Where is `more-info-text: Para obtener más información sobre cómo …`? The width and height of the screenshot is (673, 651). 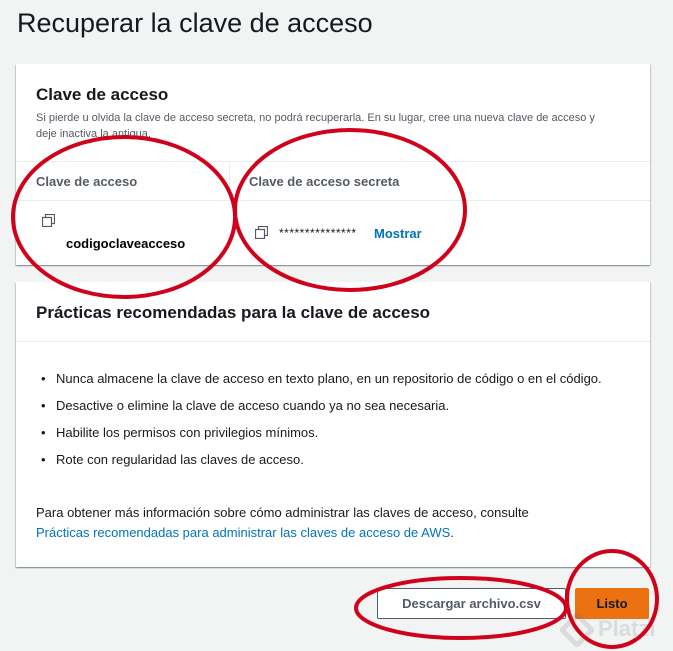 more-info-text: Para obtener más información sobre cómo … is located at coordinates (282, 522).